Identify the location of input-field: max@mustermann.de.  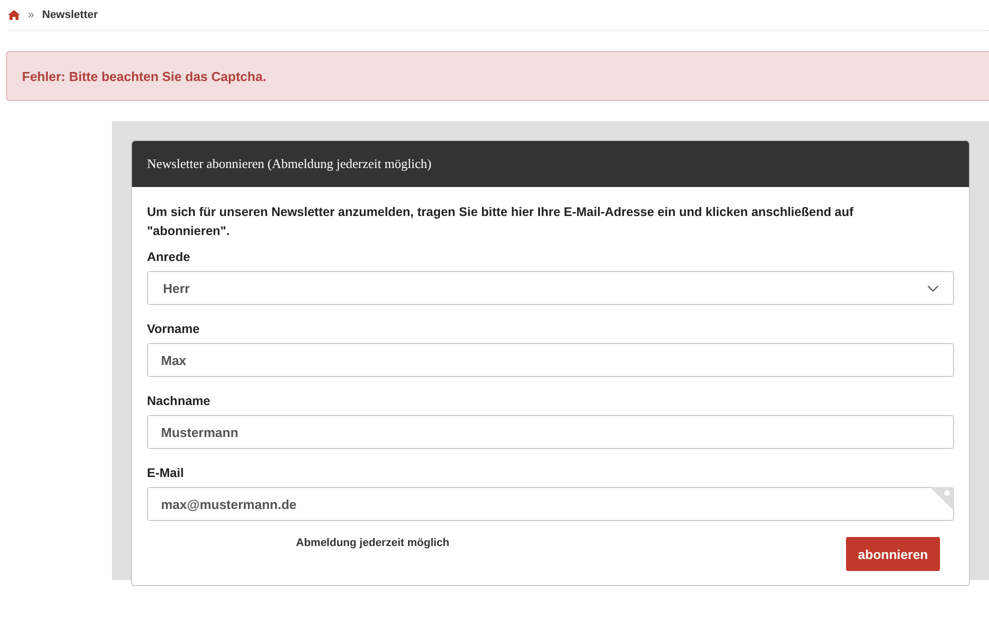
(550, 504).